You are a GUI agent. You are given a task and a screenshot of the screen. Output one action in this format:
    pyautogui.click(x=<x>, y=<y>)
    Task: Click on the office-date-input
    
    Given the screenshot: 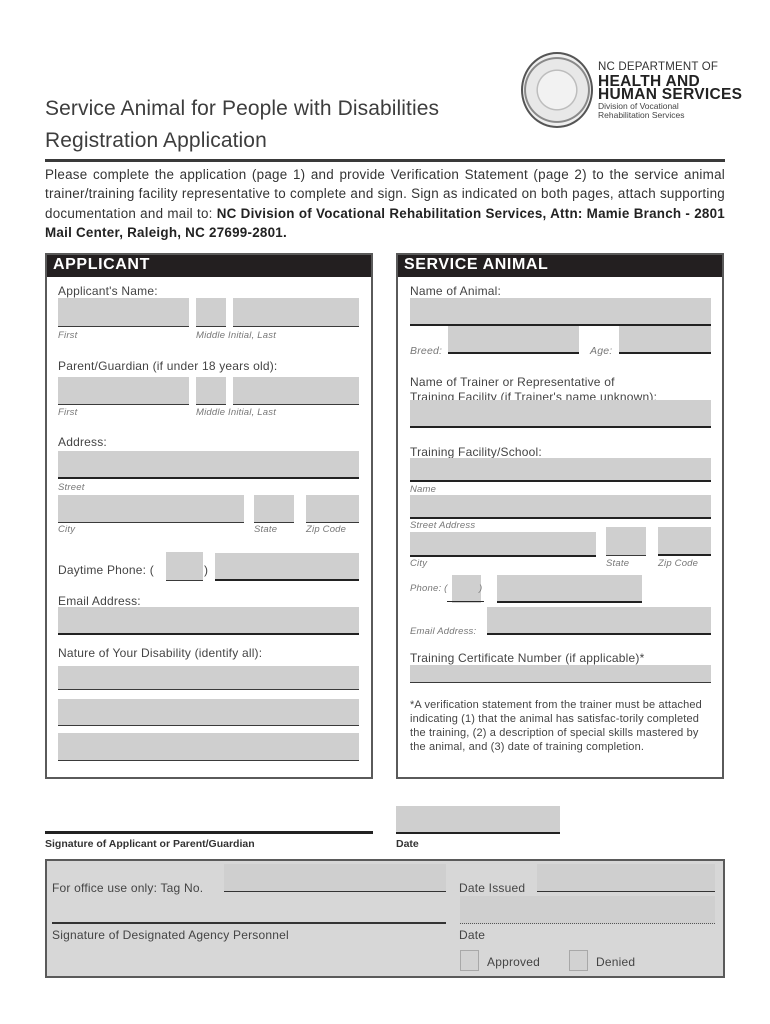 What is the action you would take?
    pyautogui.click(x=587, y=910)
    